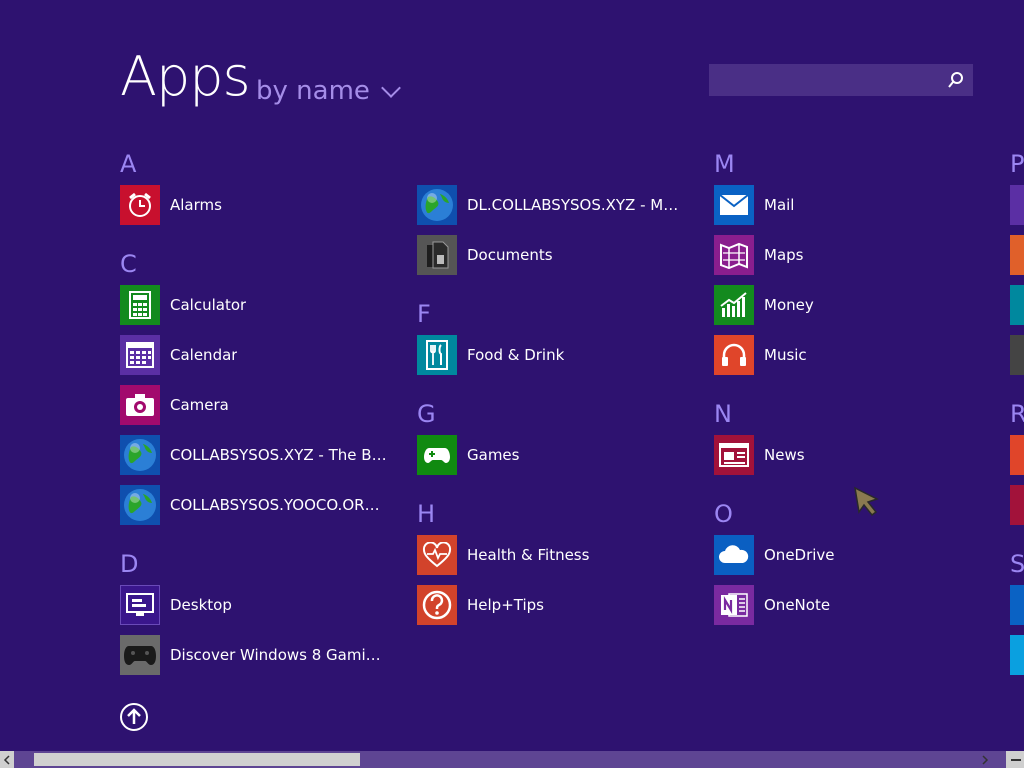 This screenshot has height=768, width=1024. Describe the element at coordinates (140, 305) in the screenshot. I see `calculator-icon` at that location.